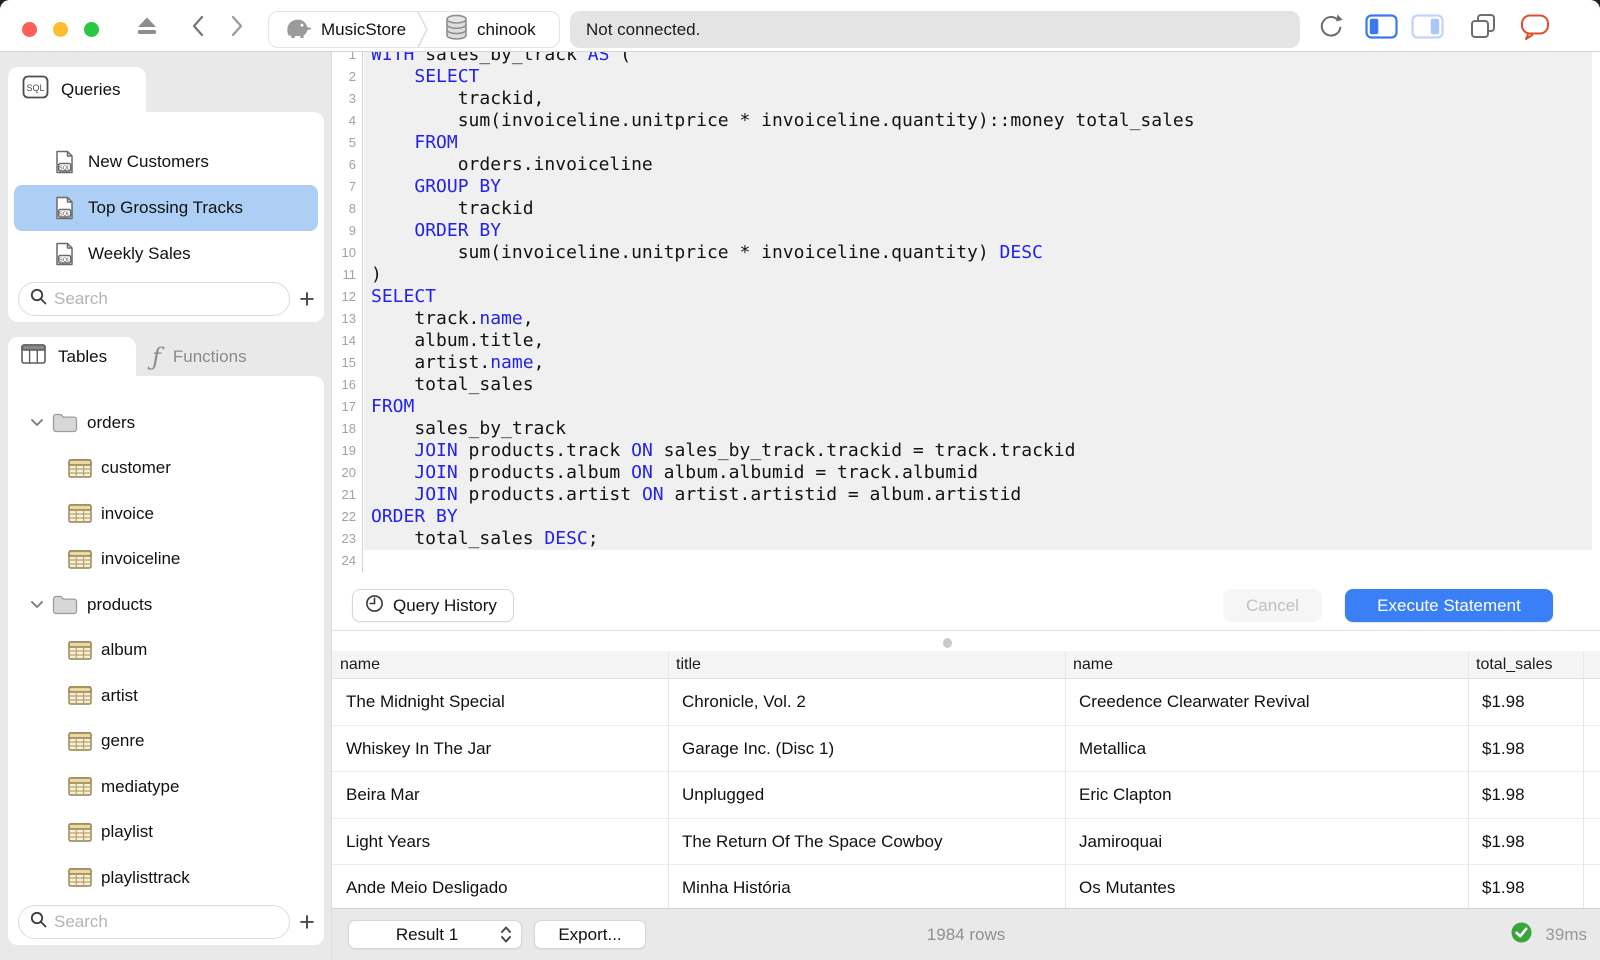 Image resolution: width=1600 pixels, height=960 pixels. What do you see at coordinates (159, 922) in the screenshot?
I see `tables-search-input` at bounding box center [159, 922].